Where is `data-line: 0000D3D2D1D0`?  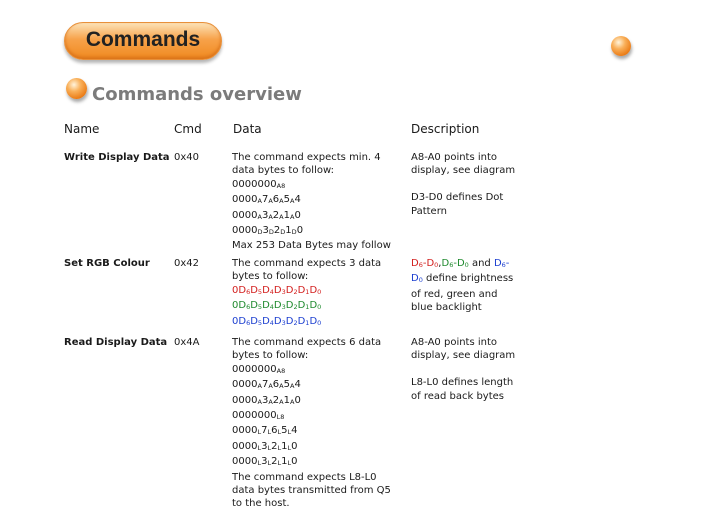 data-line: 0000D3D2D1D0 is located at coordinates (268, 231).